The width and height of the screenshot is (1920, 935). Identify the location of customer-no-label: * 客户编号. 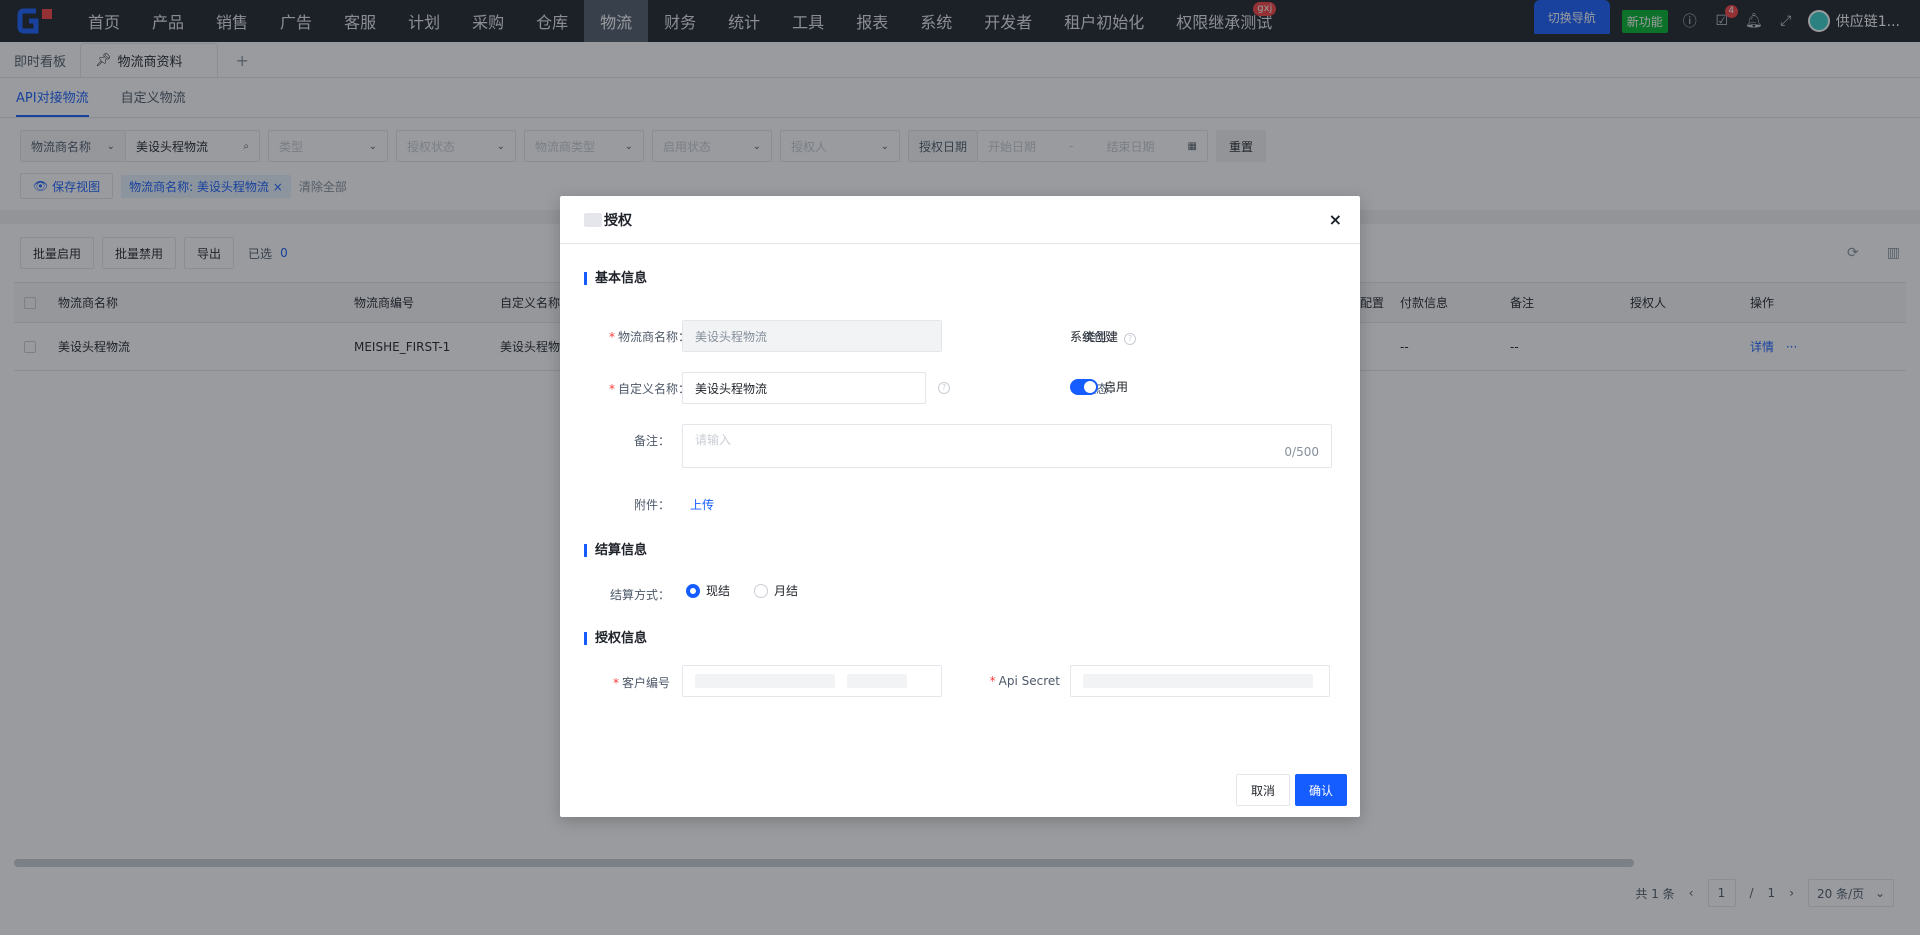
(641, 683).